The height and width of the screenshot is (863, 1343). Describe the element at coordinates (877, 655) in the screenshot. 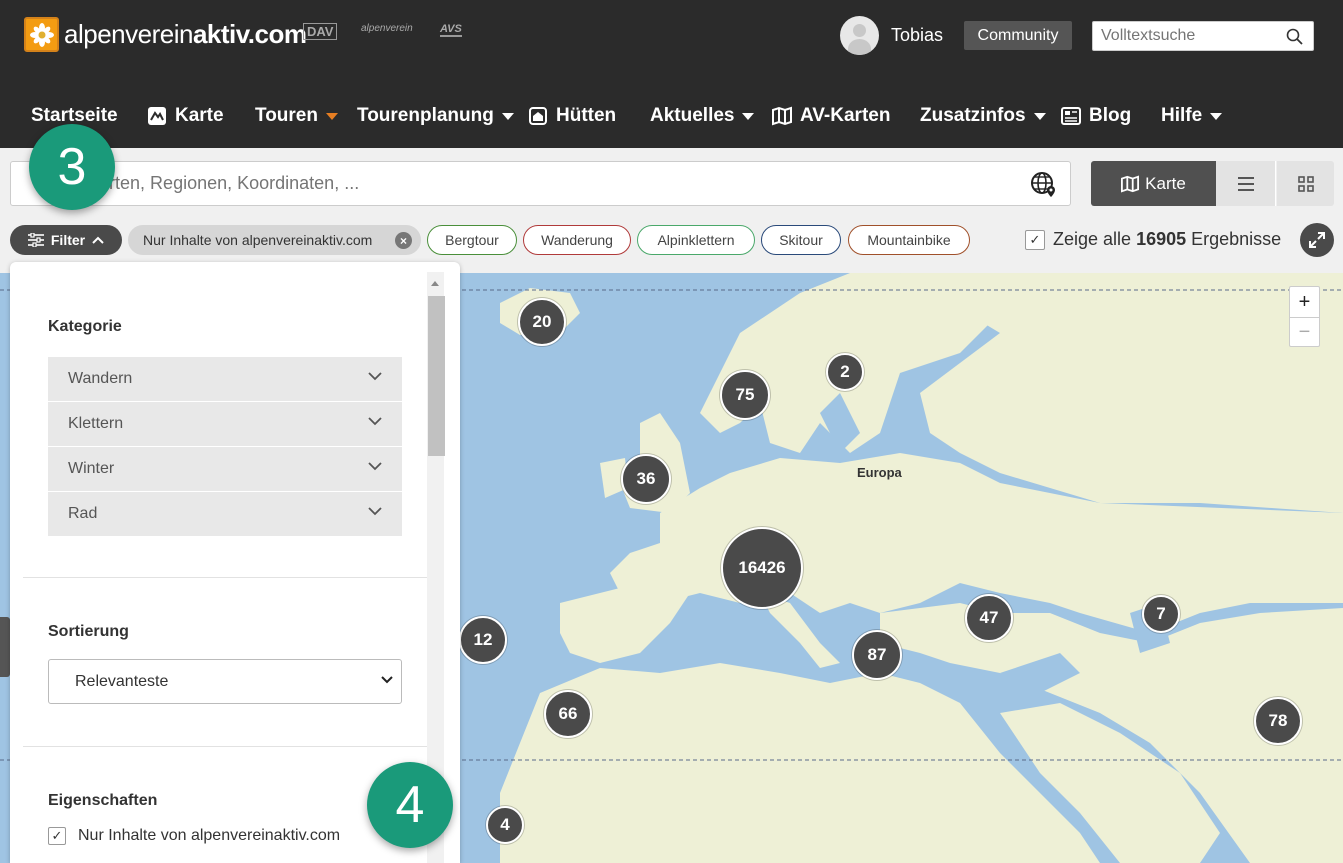

I see `map-cluster: 87` at that location.